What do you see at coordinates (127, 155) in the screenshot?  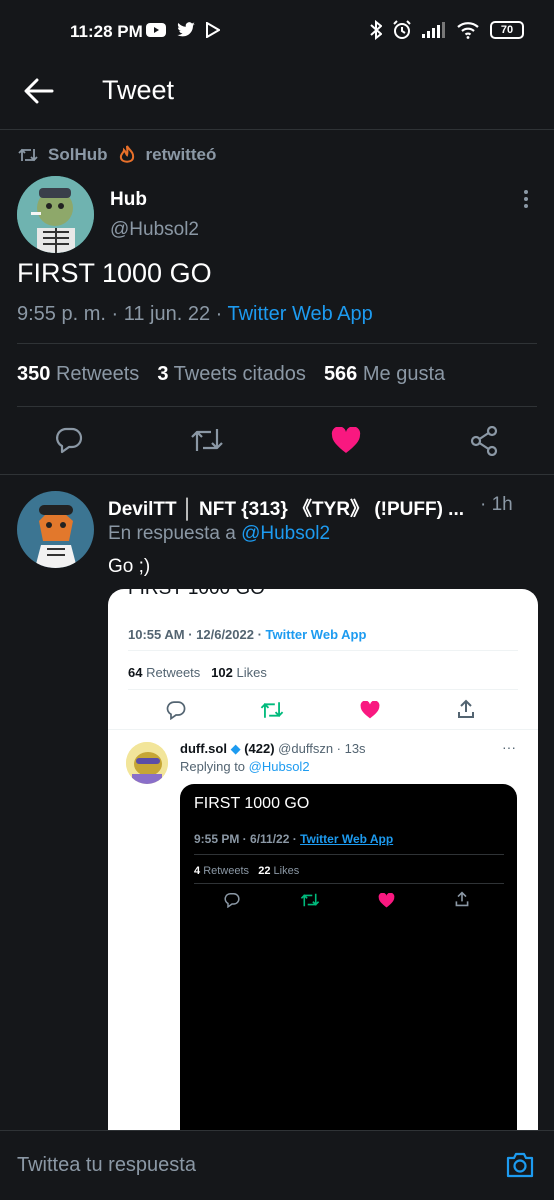 I see `fire-emoji-icon` at bounding box center [127, 155].